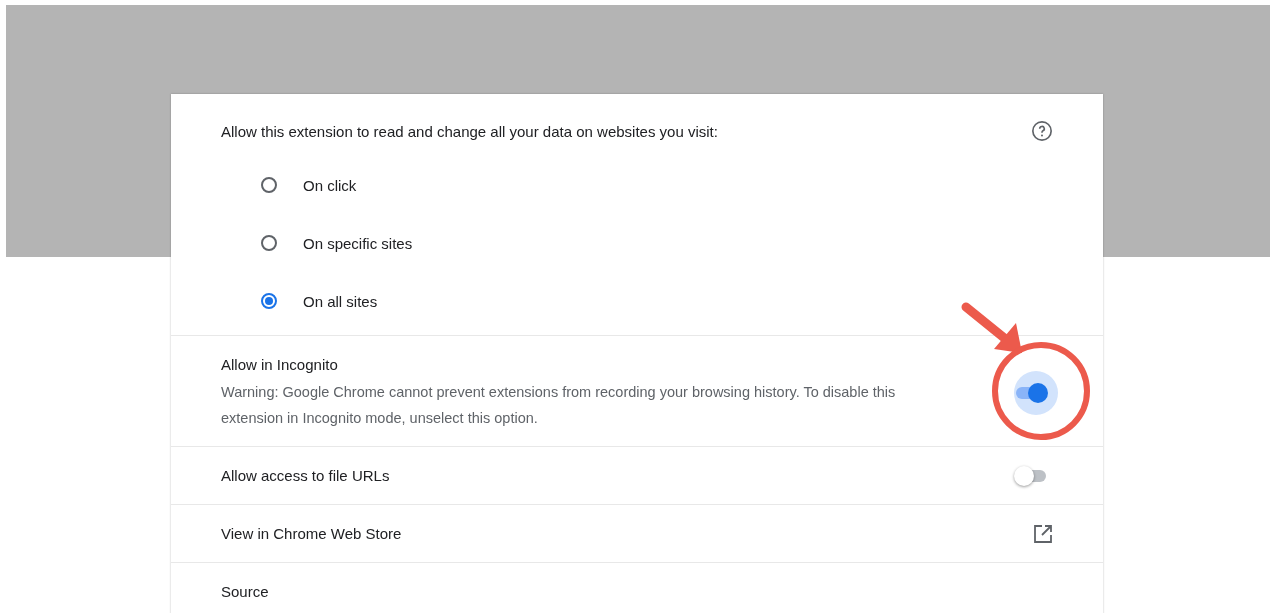 This screenshot has height=613, width=1273. Describe the element at coordinates (1043, 533) in the screenshot. I see `external-link-icon` at that location.